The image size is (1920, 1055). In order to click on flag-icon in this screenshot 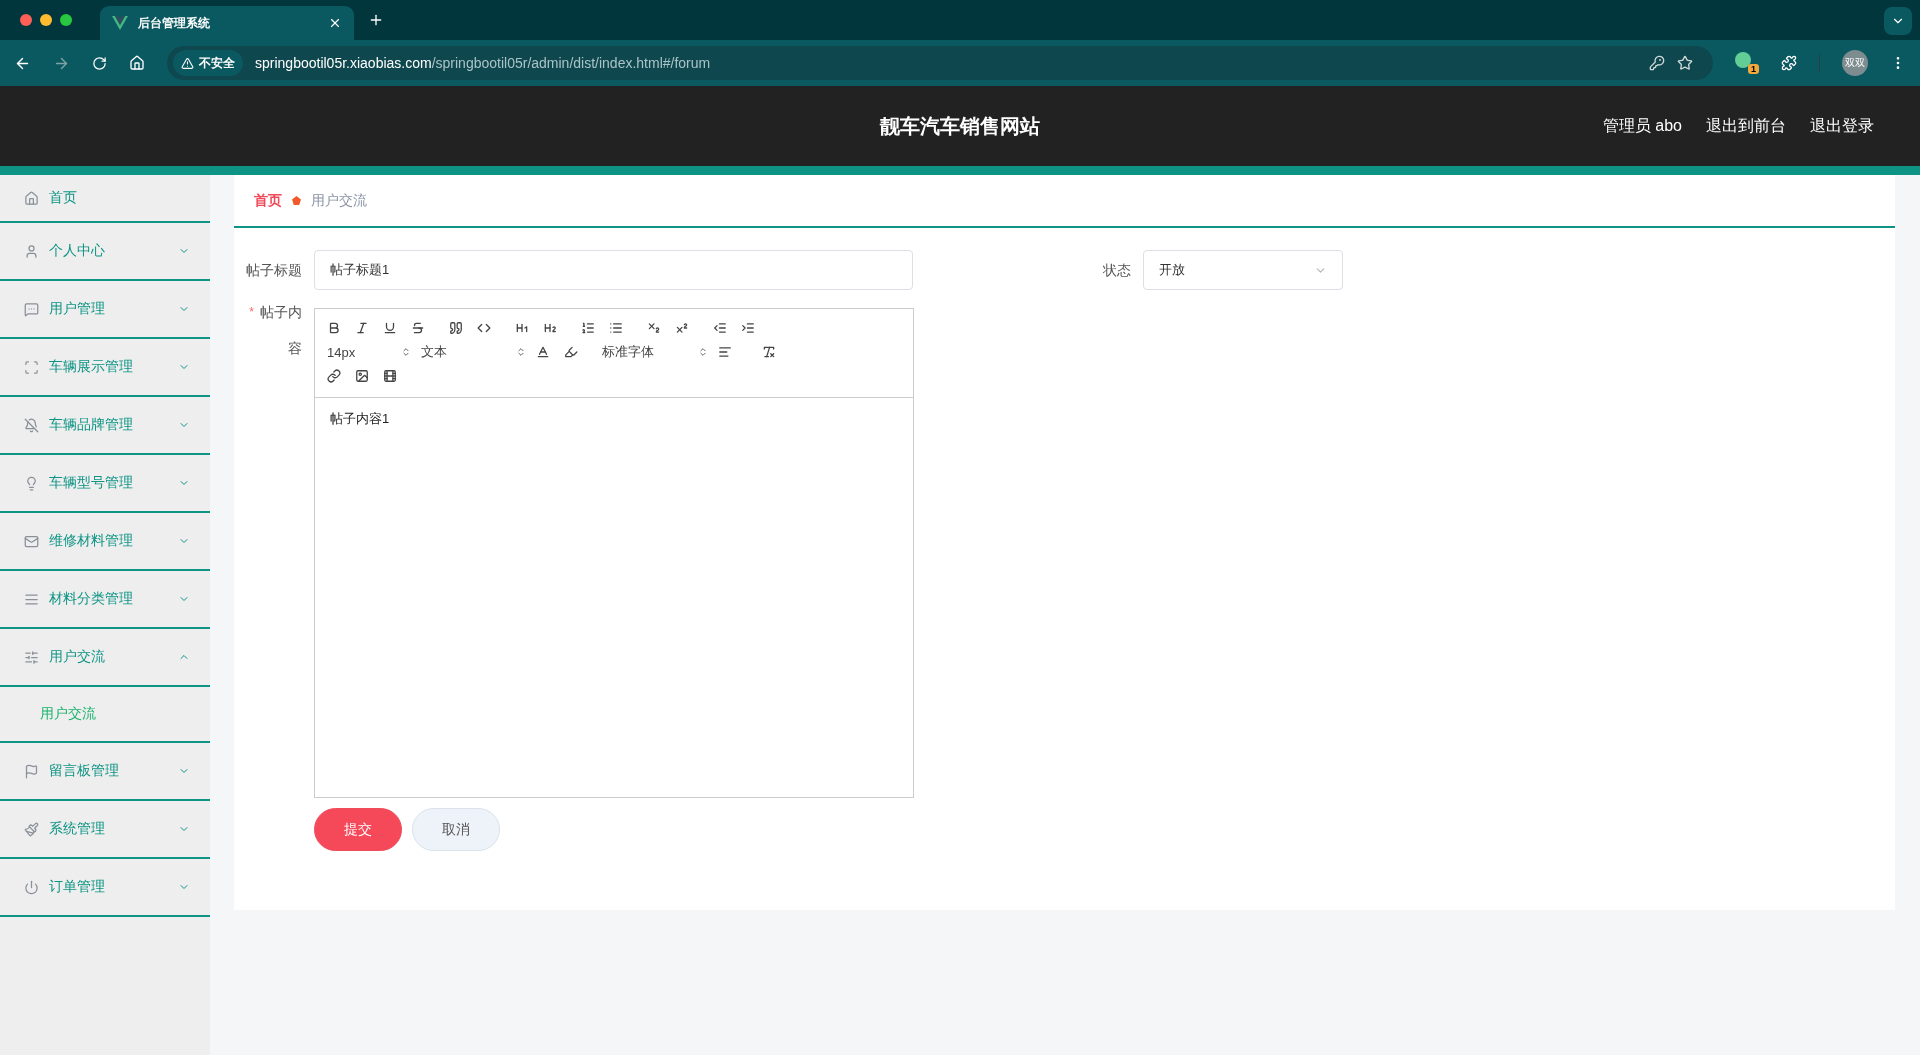, I will do `click(31, 771)`.